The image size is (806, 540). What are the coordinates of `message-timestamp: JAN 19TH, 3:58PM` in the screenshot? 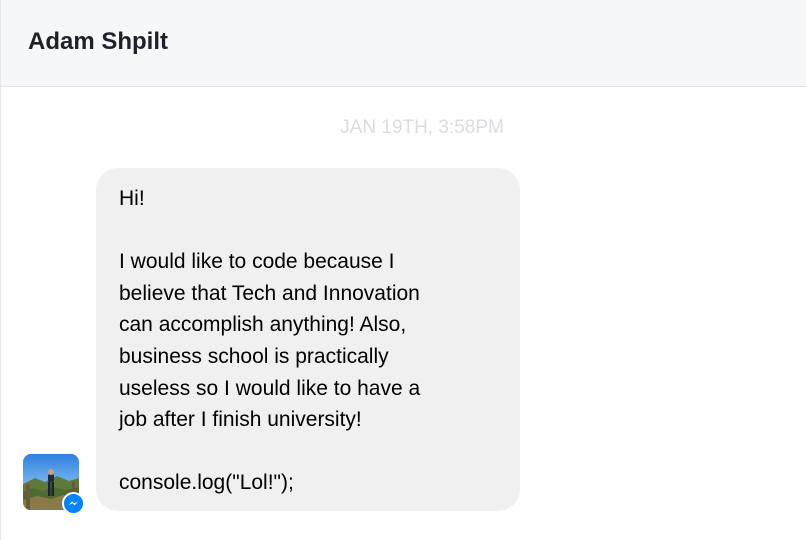 It's located at (422, 127).